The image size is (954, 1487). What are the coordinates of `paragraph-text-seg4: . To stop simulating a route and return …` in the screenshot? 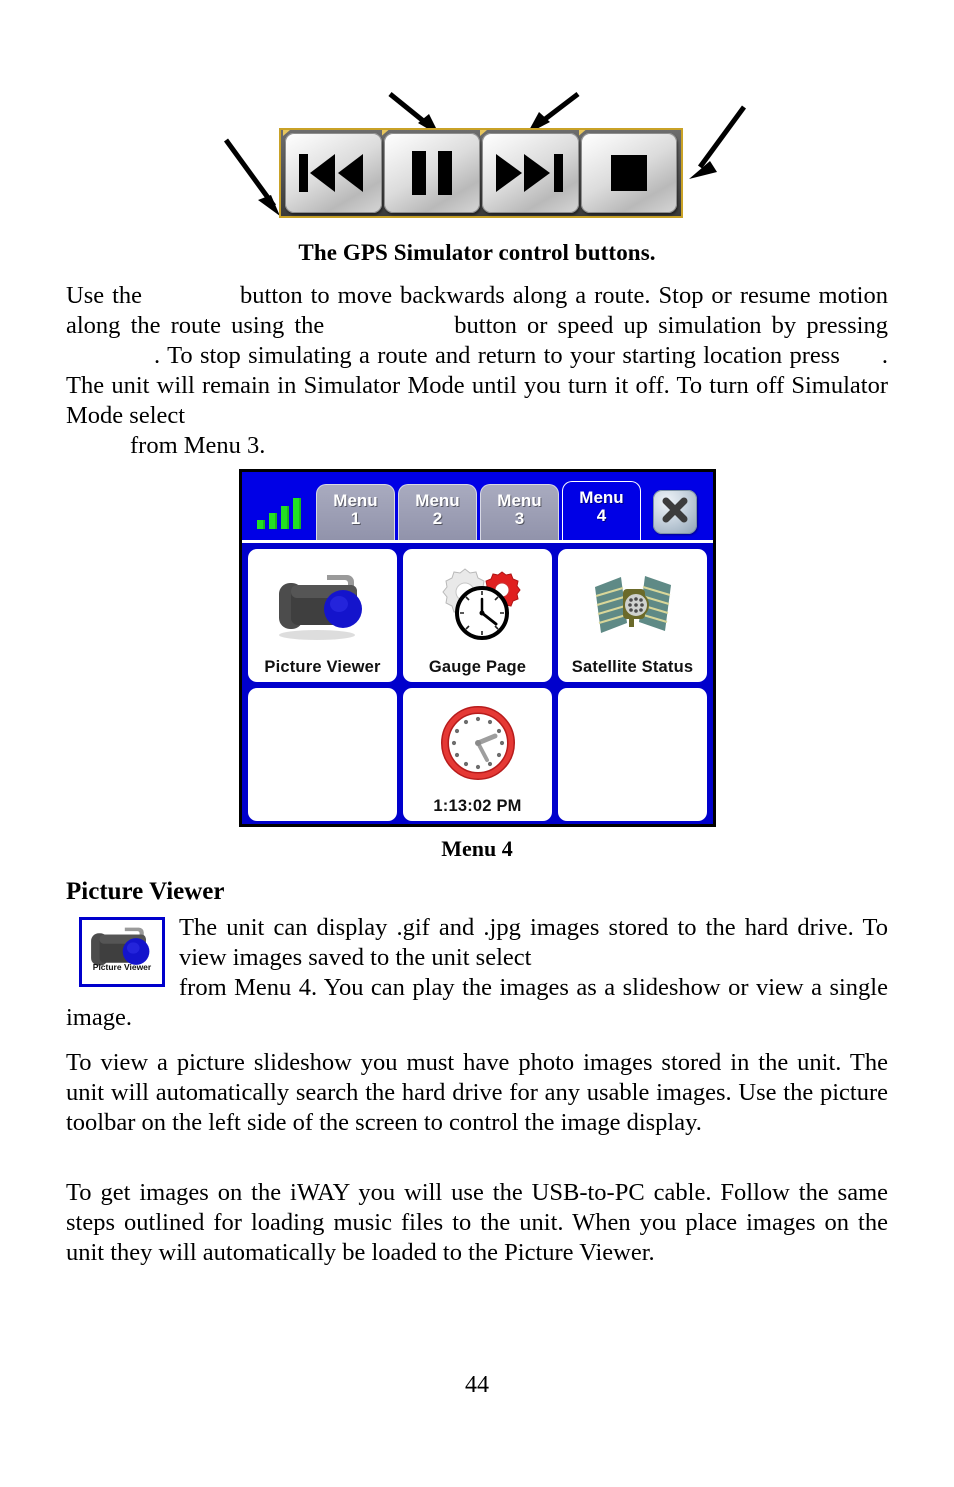 It's located at (497, 355).